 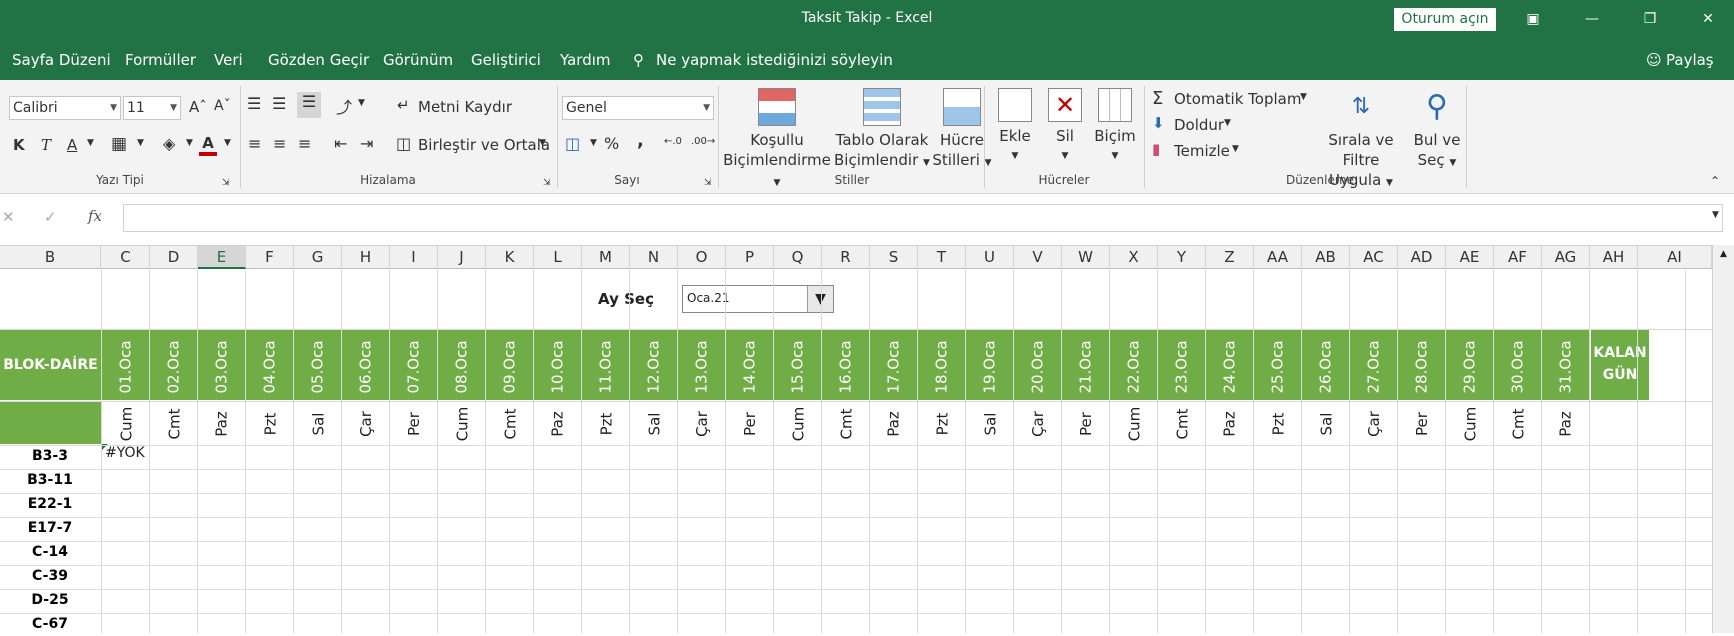 I want to click on vertical-scrollbar: ▲, so click(x=1723, y=439).